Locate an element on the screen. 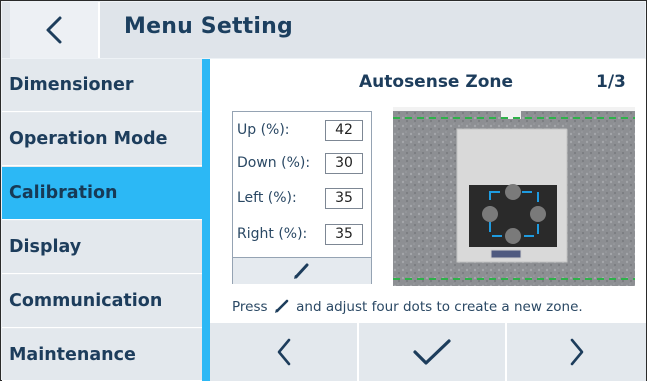  sidebar-item-display: Display is located at coordinates (102, 247).